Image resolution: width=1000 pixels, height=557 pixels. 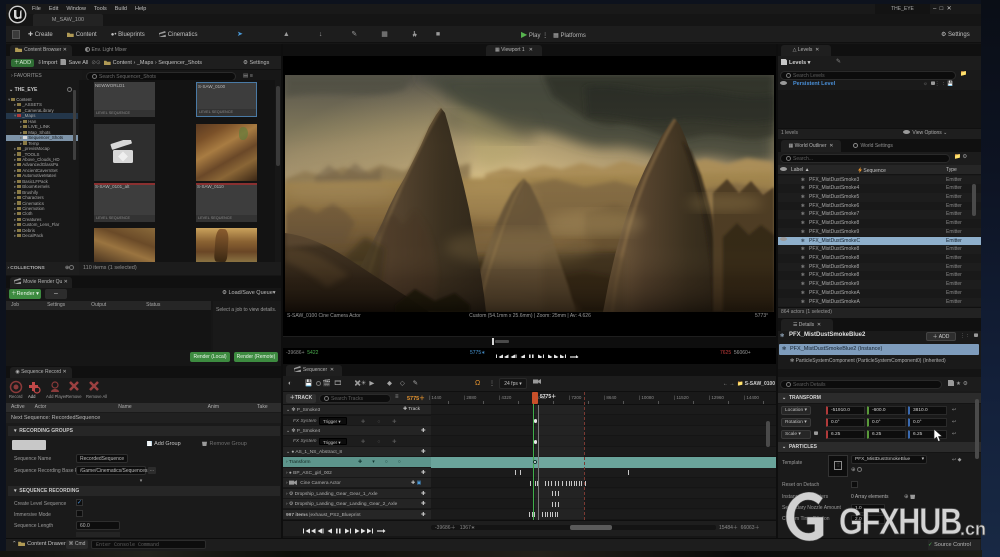 What do you see at coordinates (16, 396) in the screenshot?
I see `svg-text: Record` at bounding box center [16, 396].